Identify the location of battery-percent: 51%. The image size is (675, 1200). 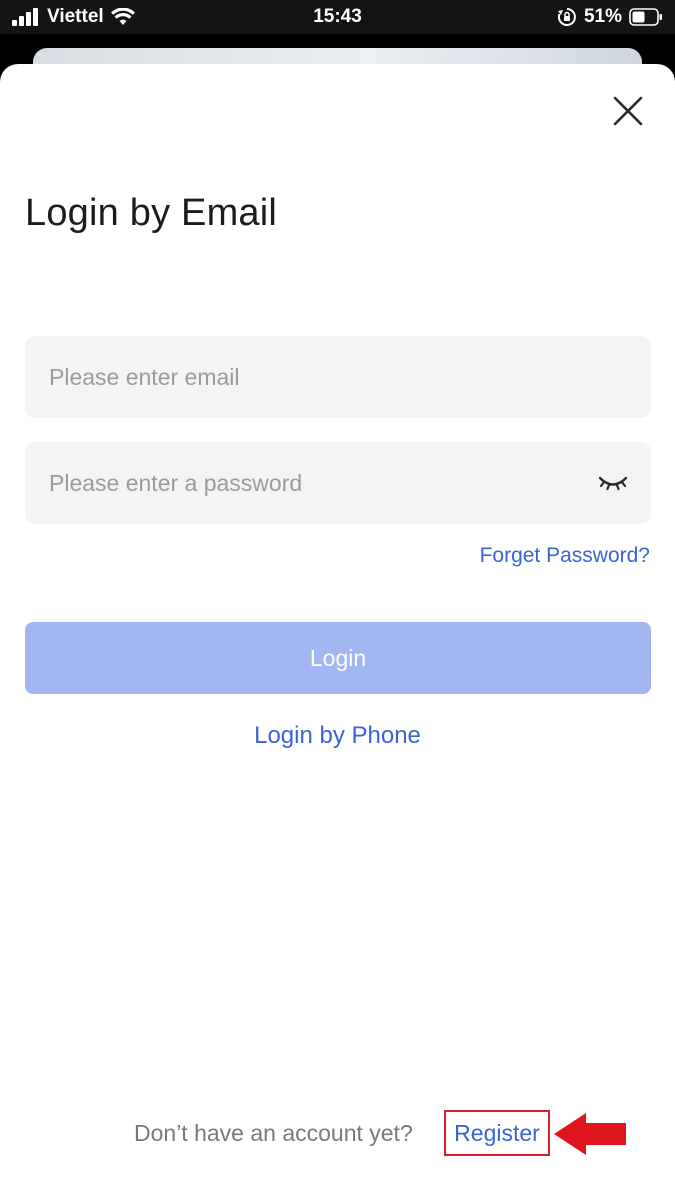
(602, 16).